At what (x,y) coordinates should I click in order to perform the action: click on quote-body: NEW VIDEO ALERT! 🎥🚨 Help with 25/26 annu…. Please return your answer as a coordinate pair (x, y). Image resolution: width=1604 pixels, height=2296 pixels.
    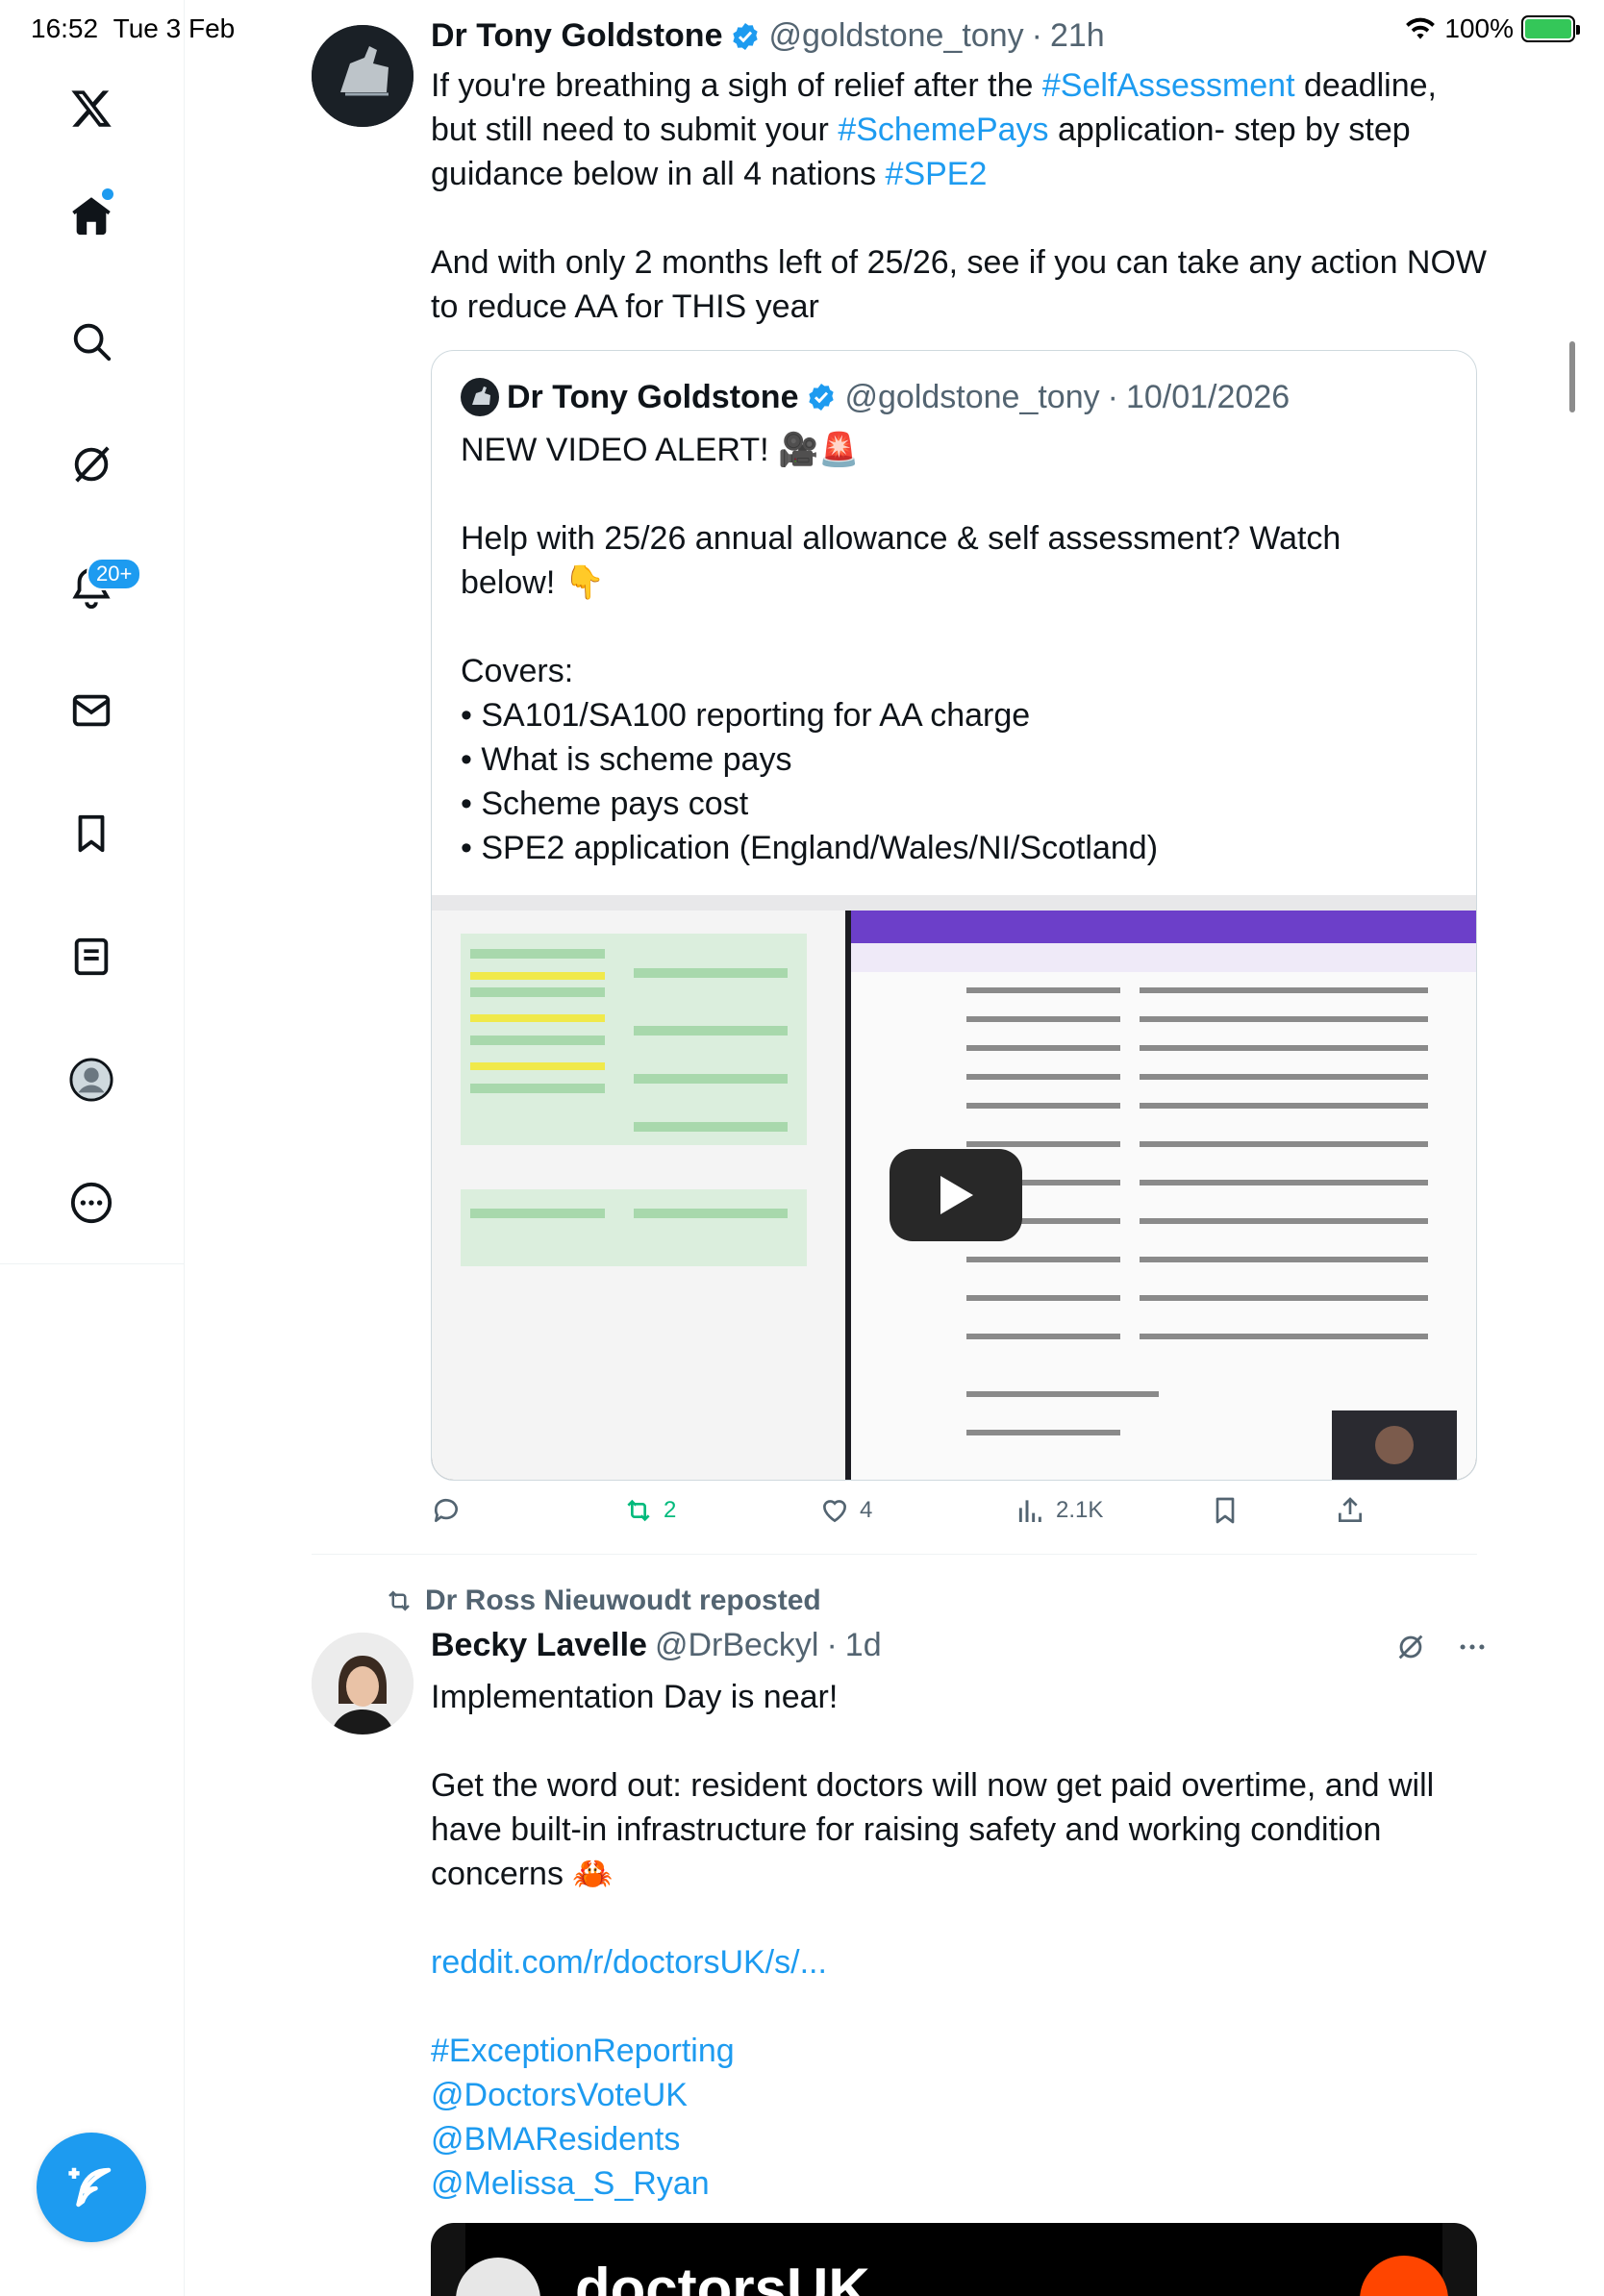
    Looking at the image, I should click on (956, 649).